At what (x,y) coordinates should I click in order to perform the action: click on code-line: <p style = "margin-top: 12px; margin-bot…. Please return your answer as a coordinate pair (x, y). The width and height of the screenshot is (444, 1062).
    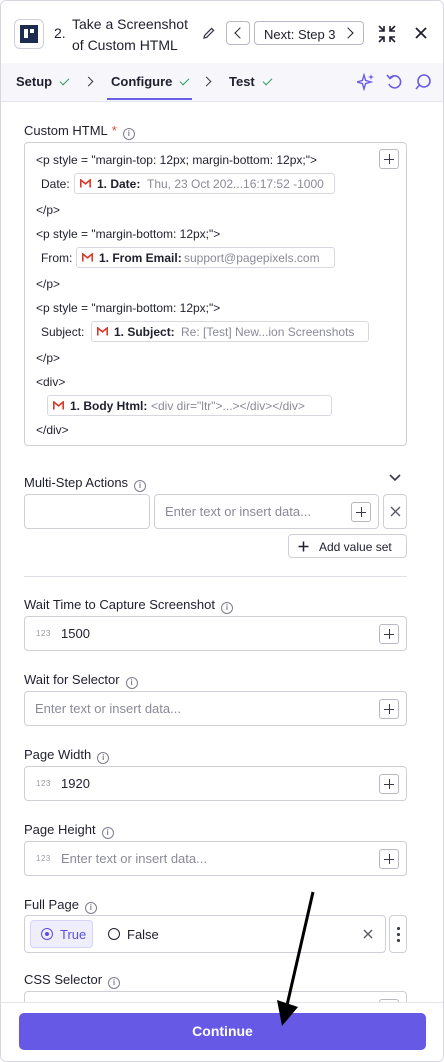
    Looking at the image, I should click on (176, 160).